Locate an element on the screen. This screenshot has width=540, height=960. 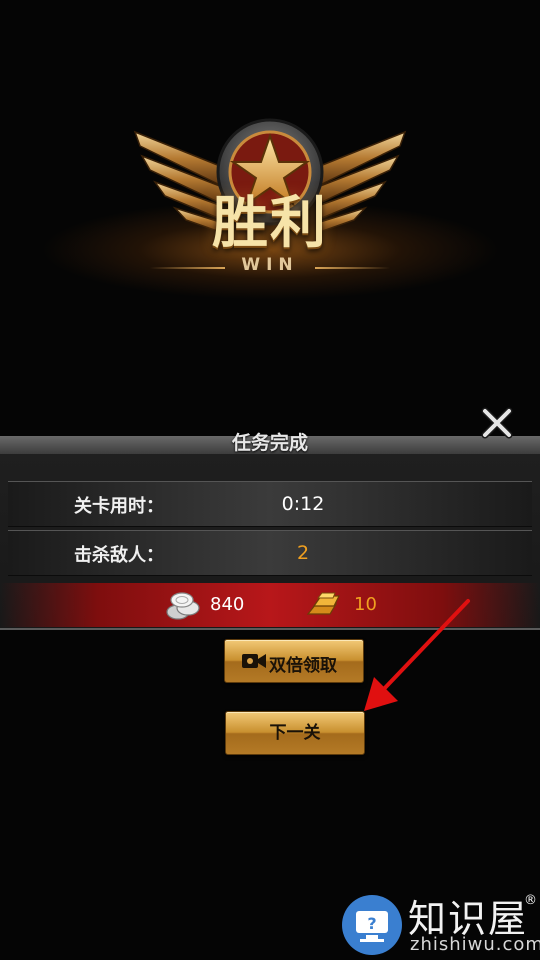
close-icon is located at coordinates (497, 423).